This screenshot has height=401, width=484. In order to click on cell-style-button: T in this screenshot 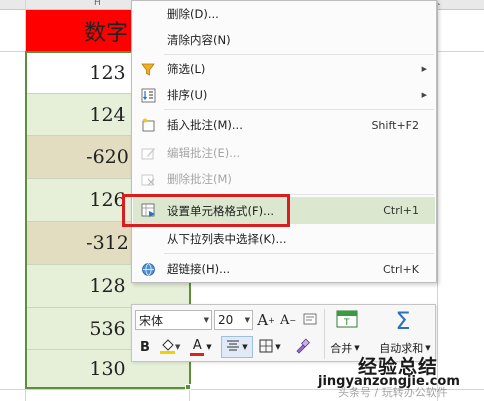, I will do `click(347, 320)`.